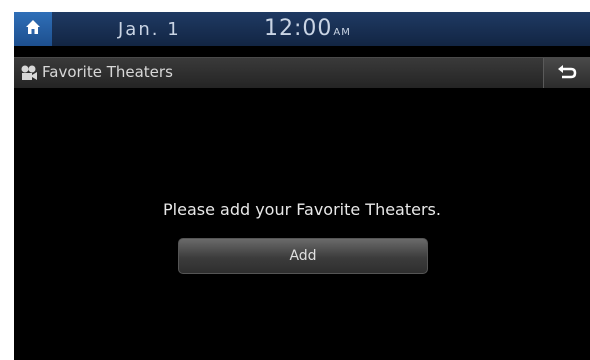 The image size is (590, 360). Describe the element at coordinates (342, 32) in the screenshot. I see `ampm-label: AM` at that location.